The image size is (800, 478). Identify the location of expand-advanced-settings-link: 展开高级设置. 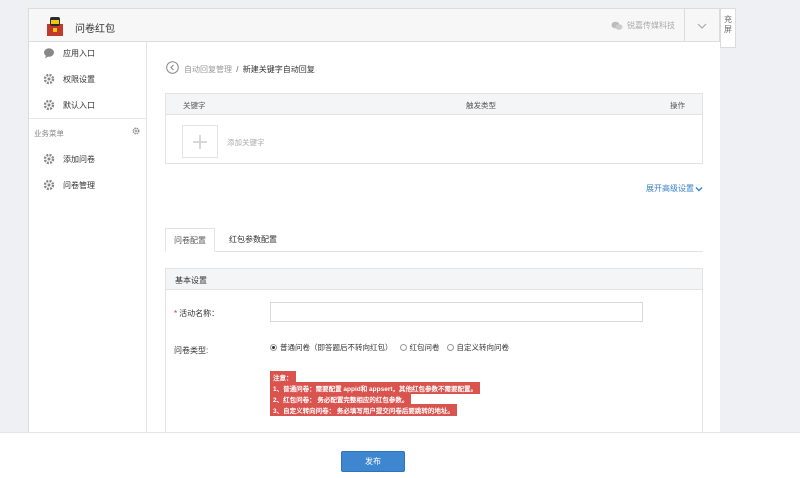
(674, 188).